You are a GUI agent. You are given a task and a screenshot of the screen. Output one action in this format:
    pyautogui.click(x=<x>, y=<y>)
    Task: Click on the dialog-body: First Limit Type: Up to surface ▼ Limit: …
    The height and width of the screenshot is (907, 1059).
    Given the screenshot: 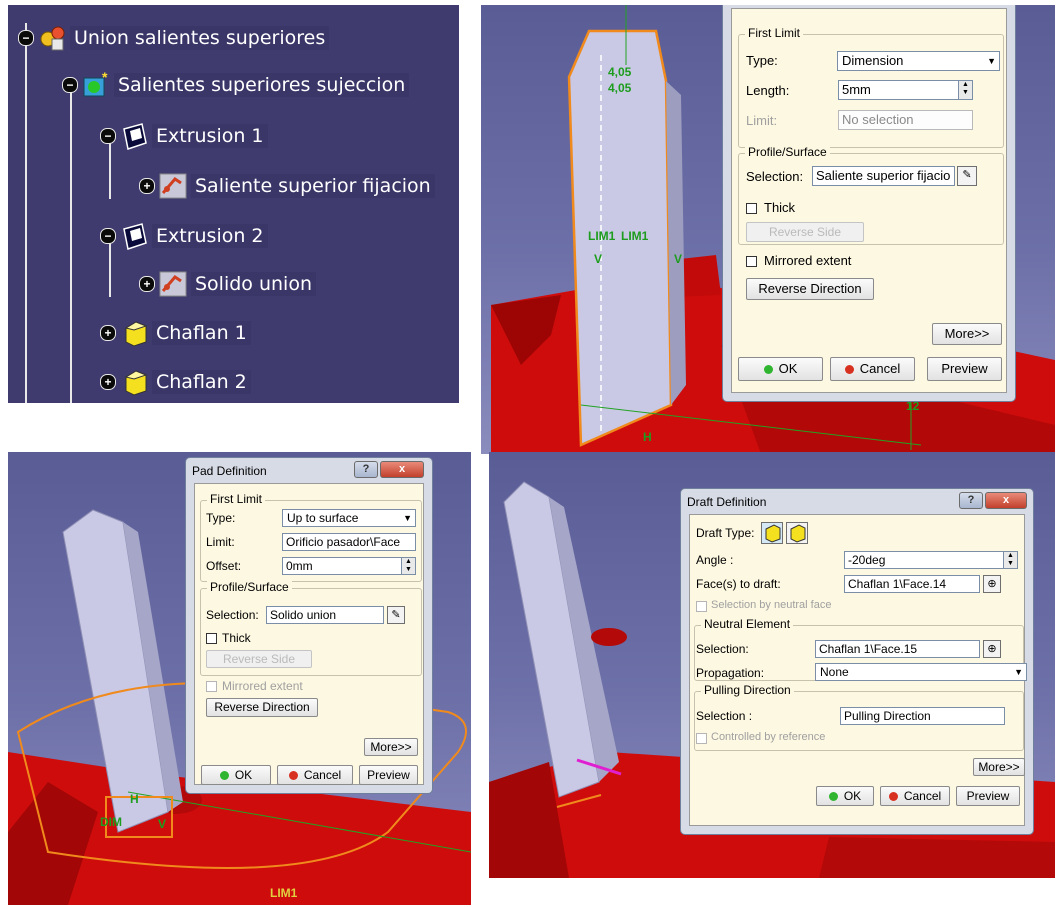 What is the action you would take?
    pyautogui.click(x=309, y=634)
    